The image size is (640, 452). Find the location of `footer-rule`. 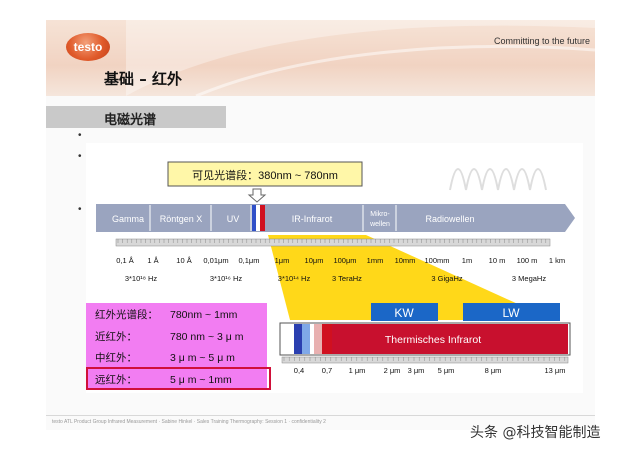

footer-rule is located at coordinates (320, 415).